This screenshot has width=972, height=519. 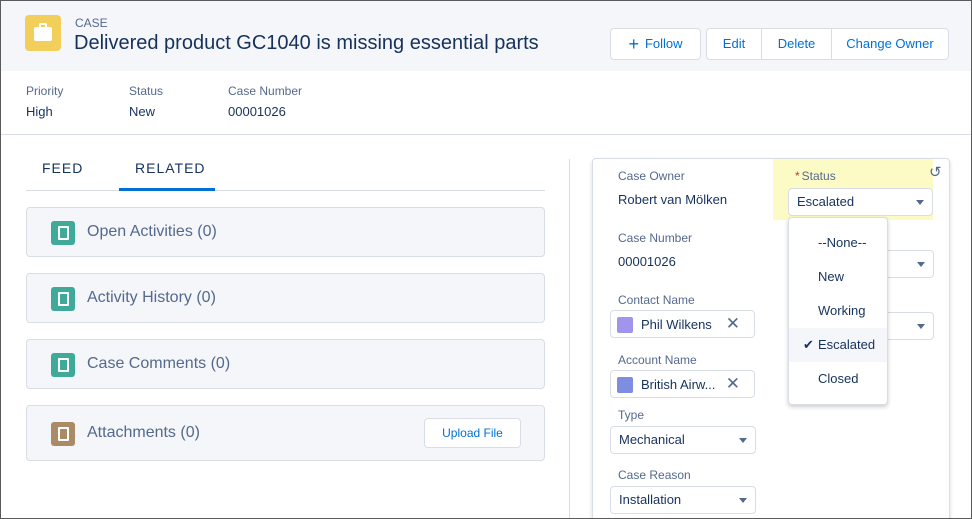 I want to click on highlight-value: High, so click(x=39, y=111).